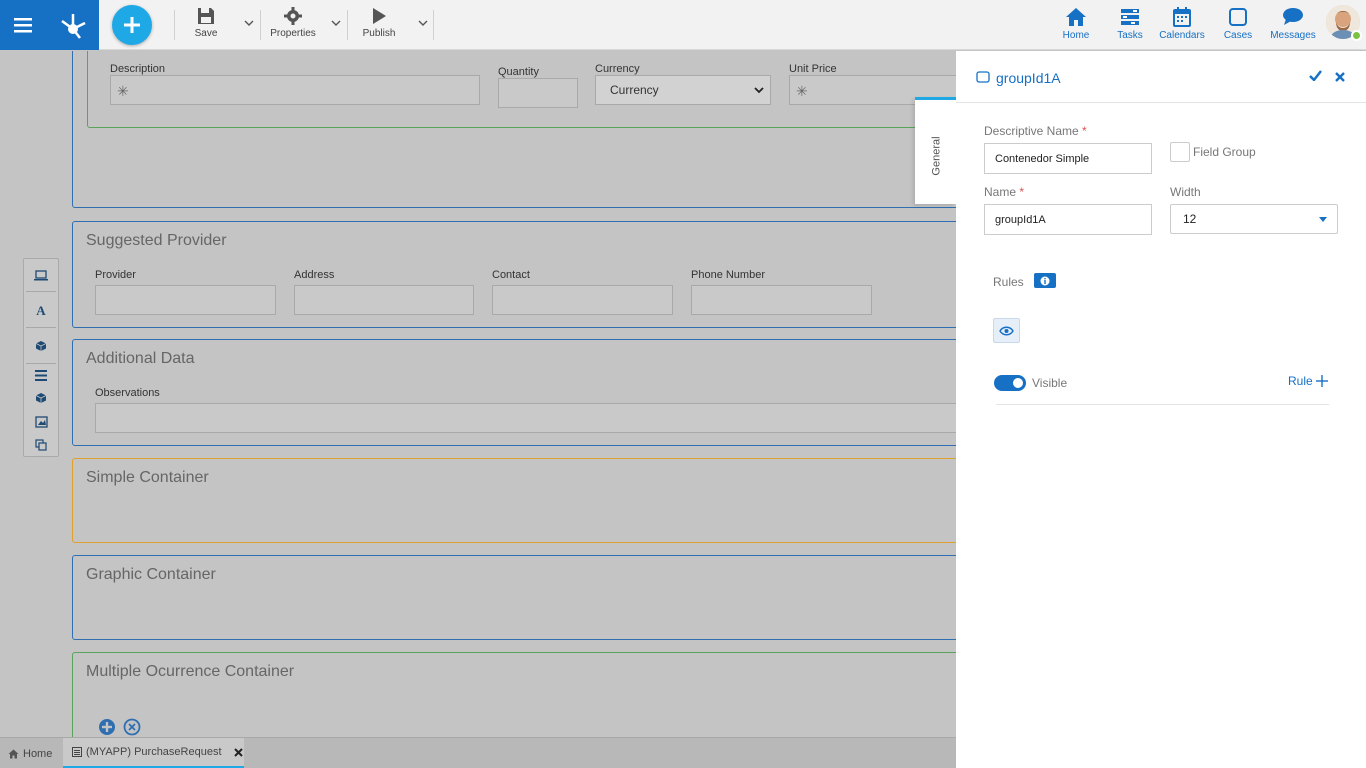  What do you see at coordinates (151, 574) in the screenshot?
I see `graphic-container-title: Graphic Container` at bounding box center [151, 574].